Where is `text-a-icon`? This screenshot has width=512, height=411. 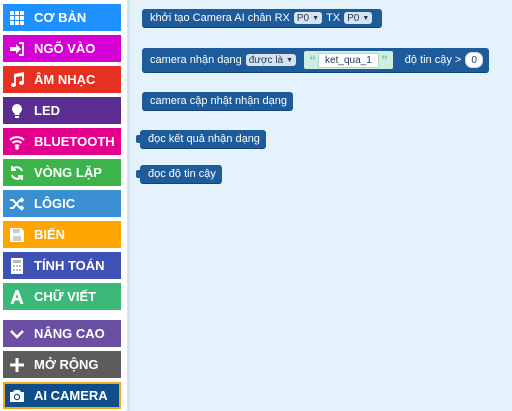
text-a-icon is located at coordinates (17, 297).